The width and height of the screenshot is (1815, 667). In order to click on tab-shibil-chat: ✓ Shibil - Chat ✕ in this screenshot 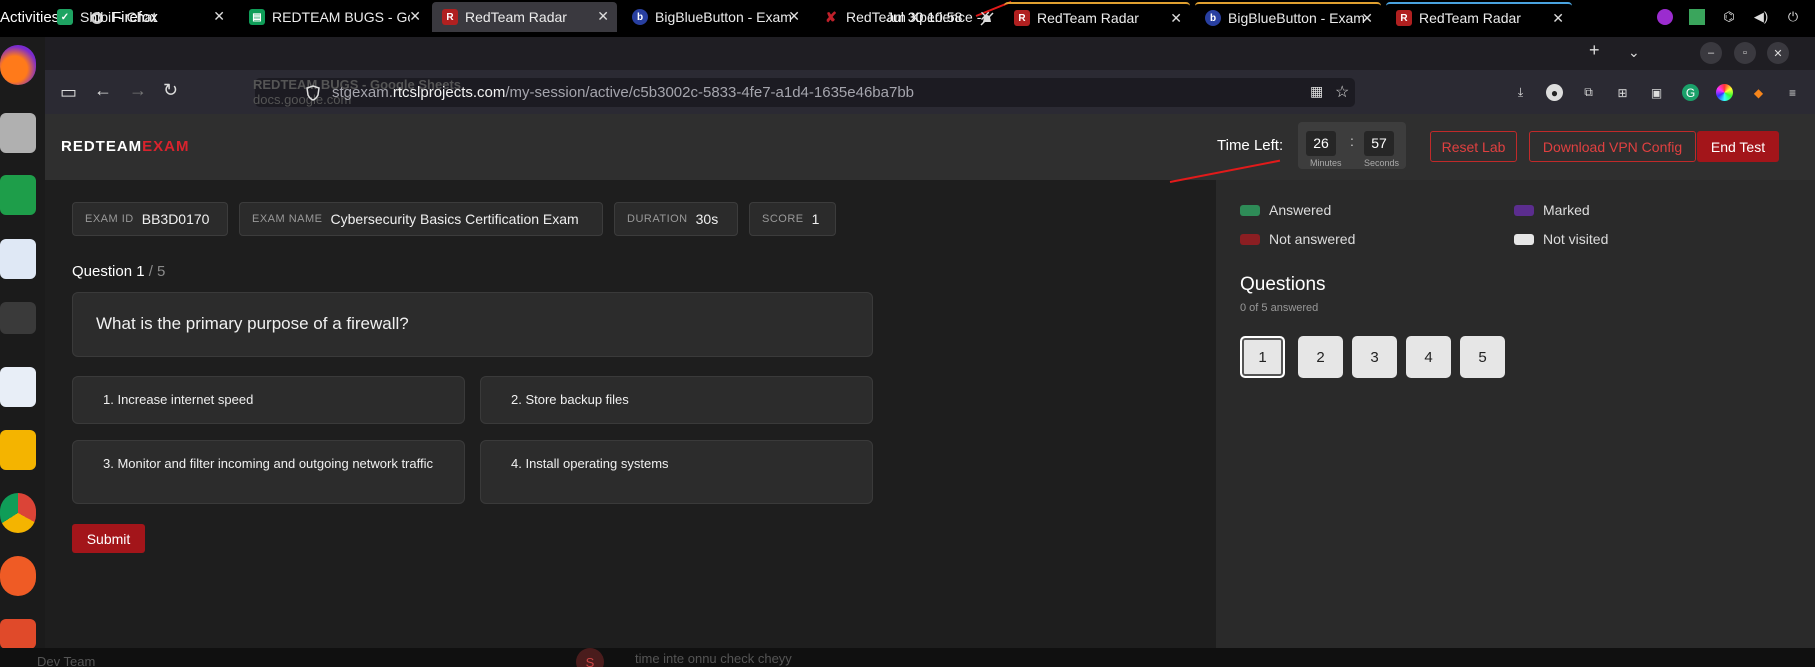, I will do `click(140, 17)`.